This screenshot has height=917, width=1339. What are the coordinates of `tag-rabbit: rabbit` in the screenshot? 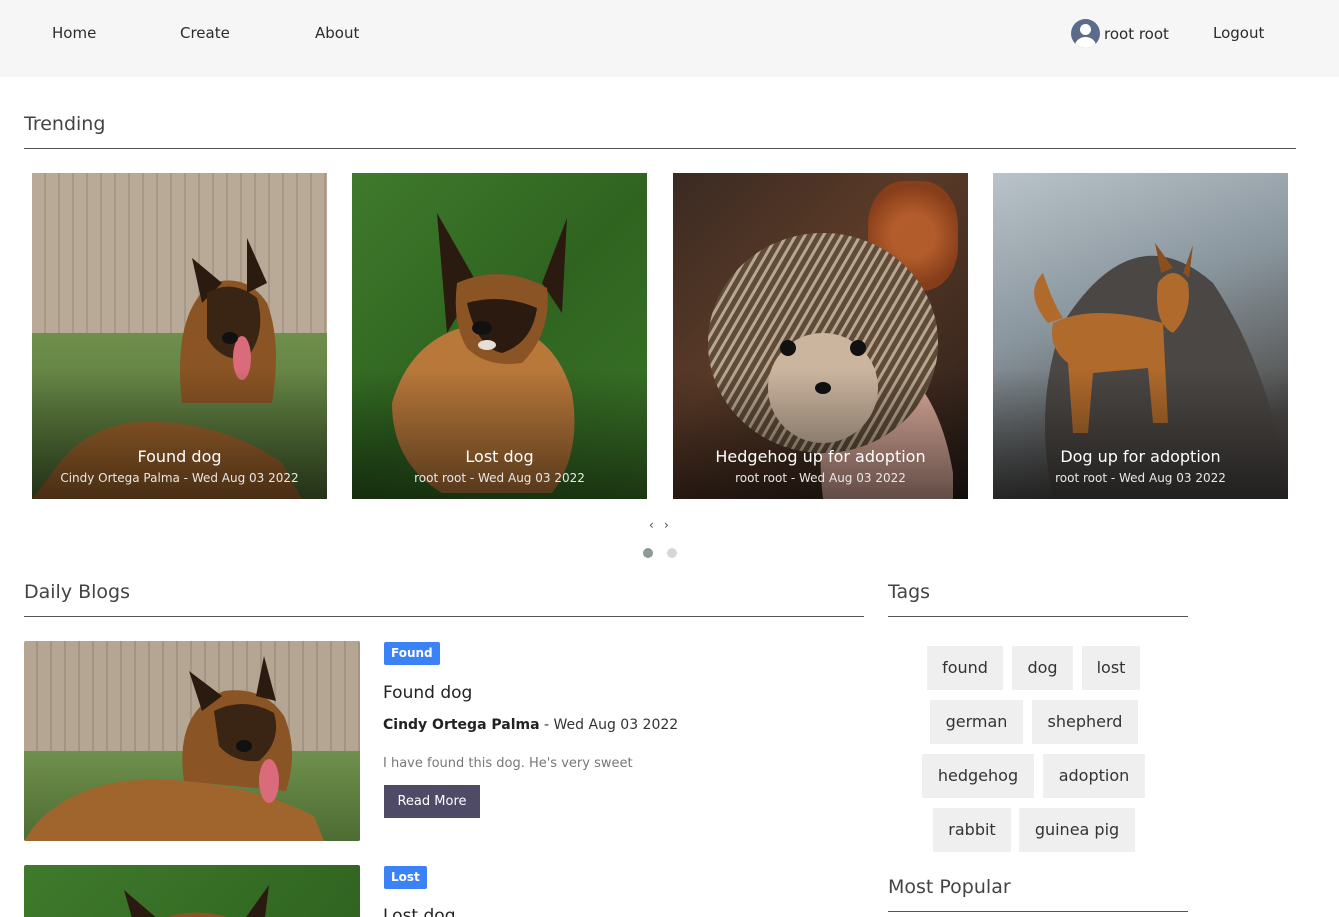 It's located at (972, 830).